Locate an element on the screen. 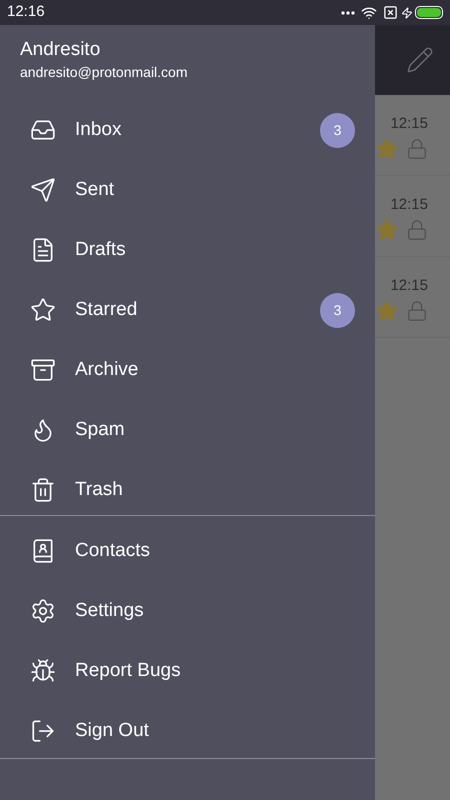 This screenshot has width=450, height=800. menu-item: Settings is located at coordinates (187, 611).